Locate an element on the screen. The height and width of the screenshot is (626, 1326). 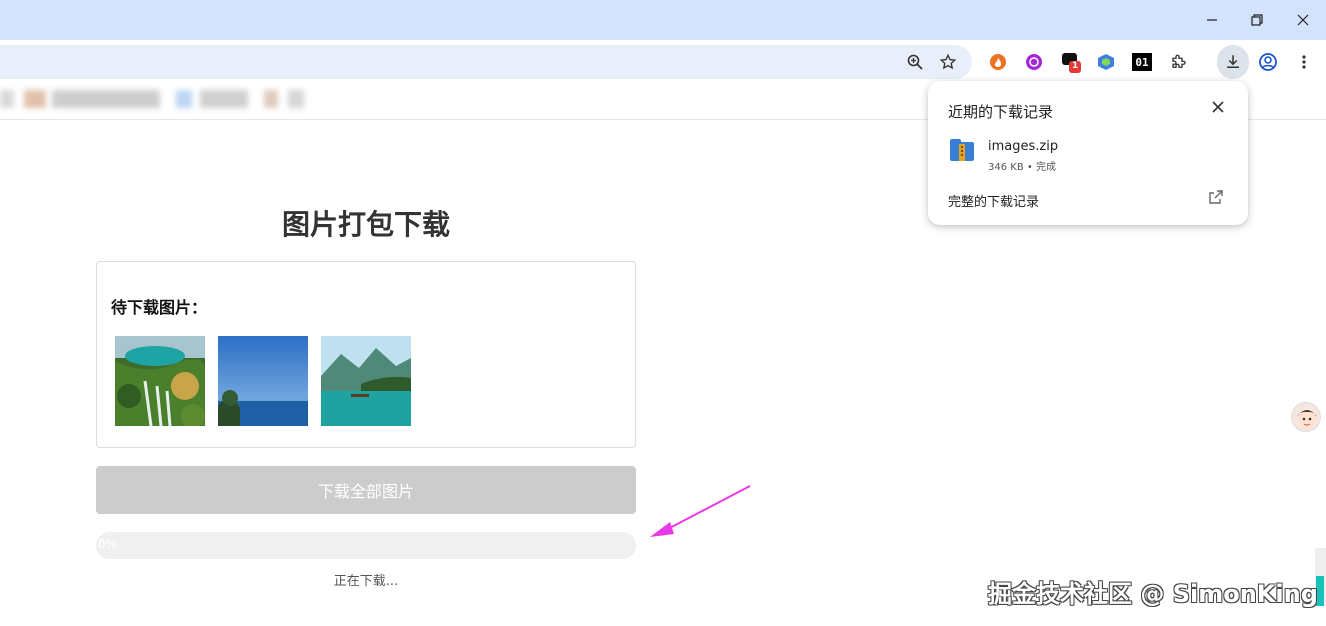
ext01-label: 01 is located at coordinates (1142, 62).